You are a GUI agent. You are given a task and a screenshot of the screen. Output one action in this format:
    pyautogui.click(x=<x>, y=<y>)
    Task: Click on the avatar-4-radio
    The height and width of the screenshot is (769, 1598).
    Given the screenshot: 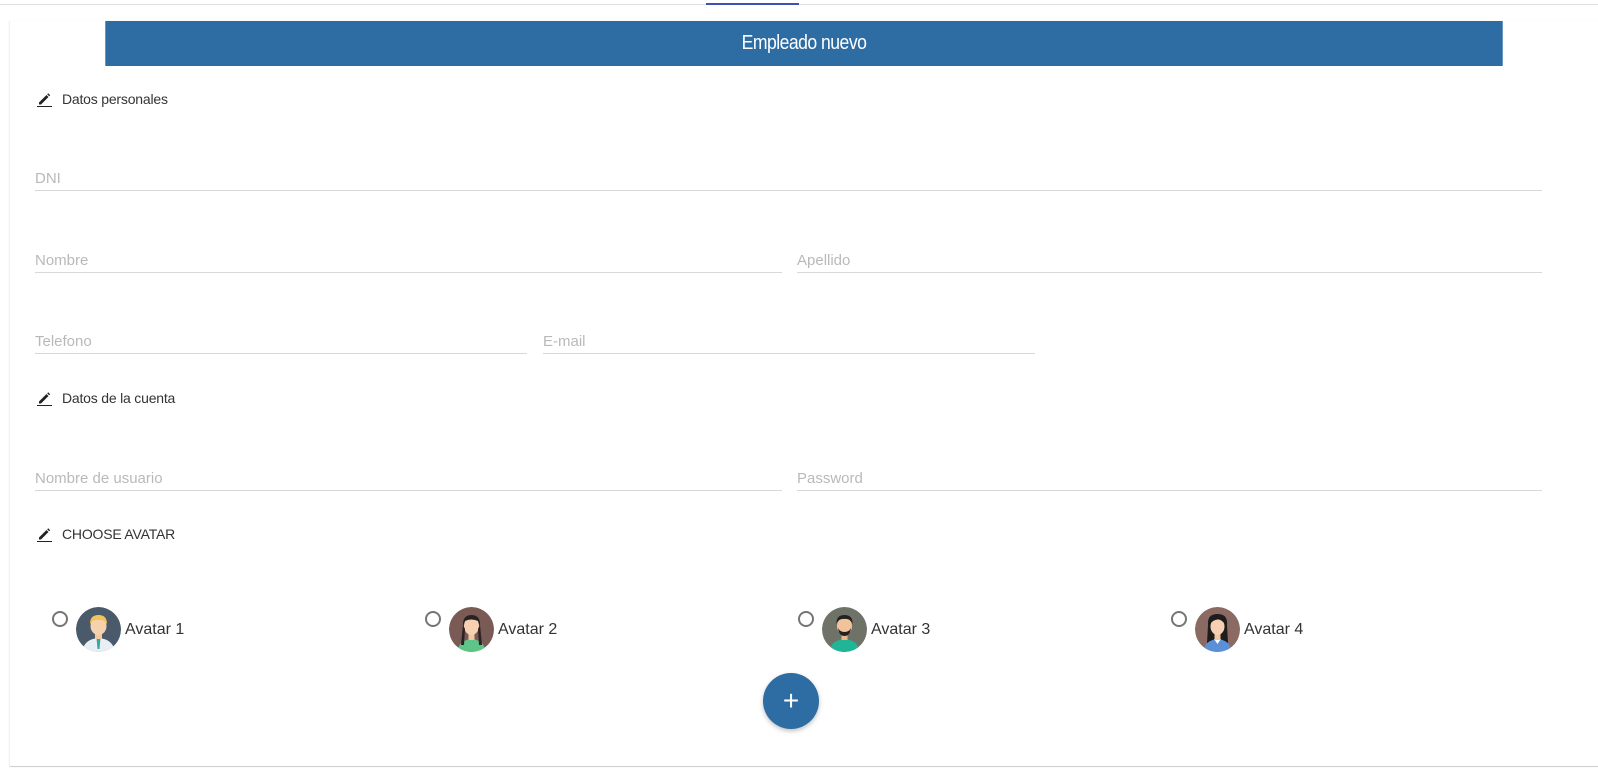 What is the action you would take?
    pyautogui.click(x=1179, y=619)
    